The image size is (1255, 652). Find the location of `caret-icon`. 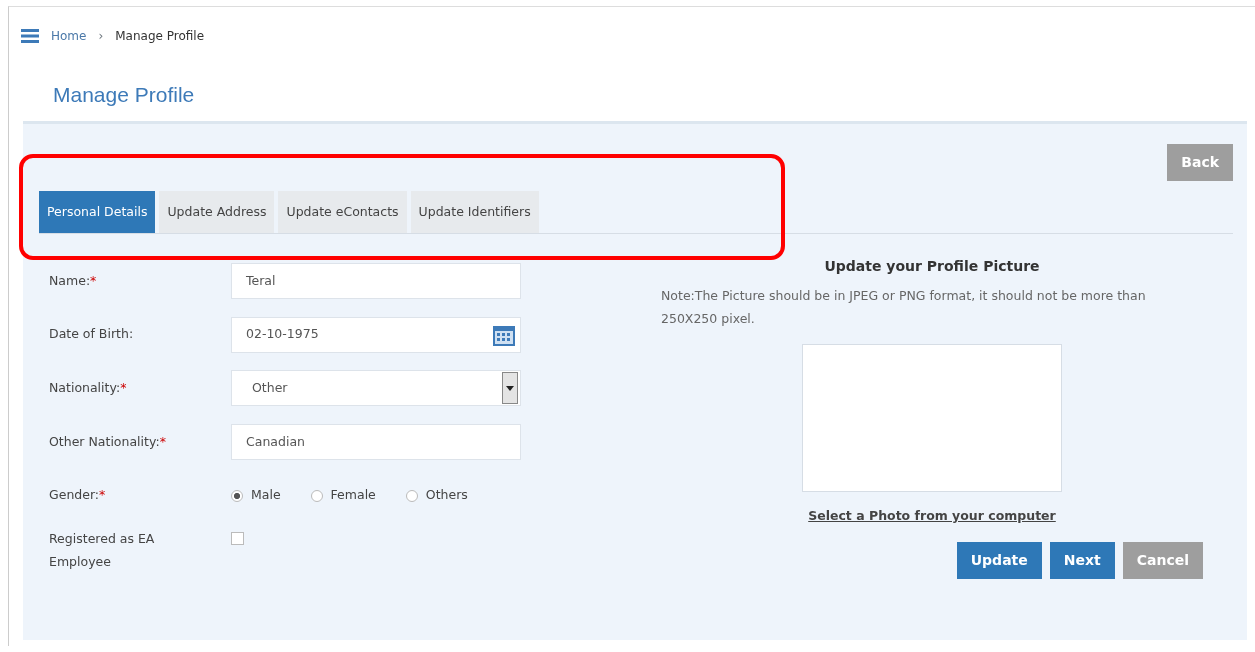

caret-icon is located at coordinates (510, 388).